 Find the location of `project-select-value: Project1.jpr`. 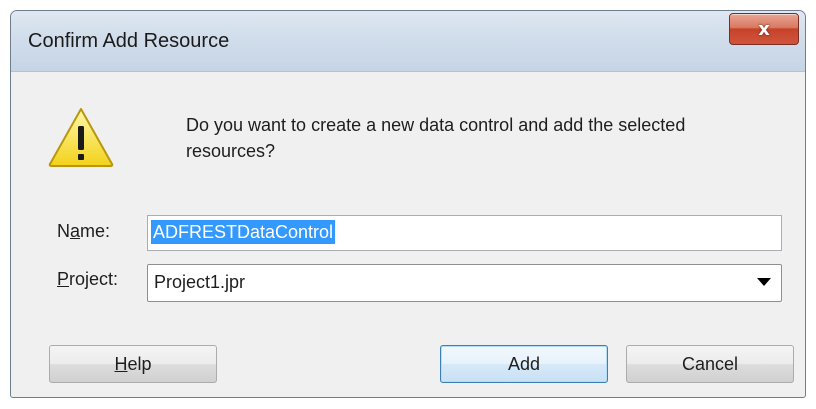

project-select-value: Project1.jpr is located at coordinates (200, 282).